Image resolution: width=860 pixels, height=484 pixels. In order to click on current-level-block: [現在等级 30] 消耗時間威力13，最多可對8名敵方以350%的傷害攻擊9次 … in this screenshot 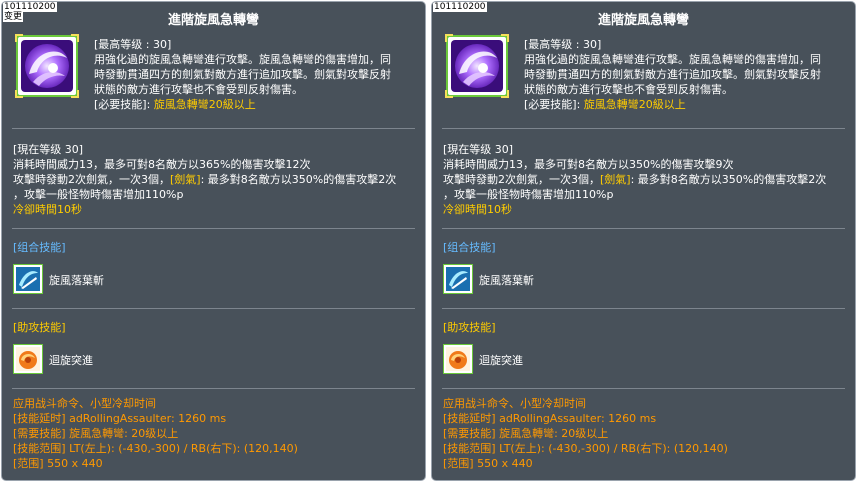, I will do `click(645, 179)`.